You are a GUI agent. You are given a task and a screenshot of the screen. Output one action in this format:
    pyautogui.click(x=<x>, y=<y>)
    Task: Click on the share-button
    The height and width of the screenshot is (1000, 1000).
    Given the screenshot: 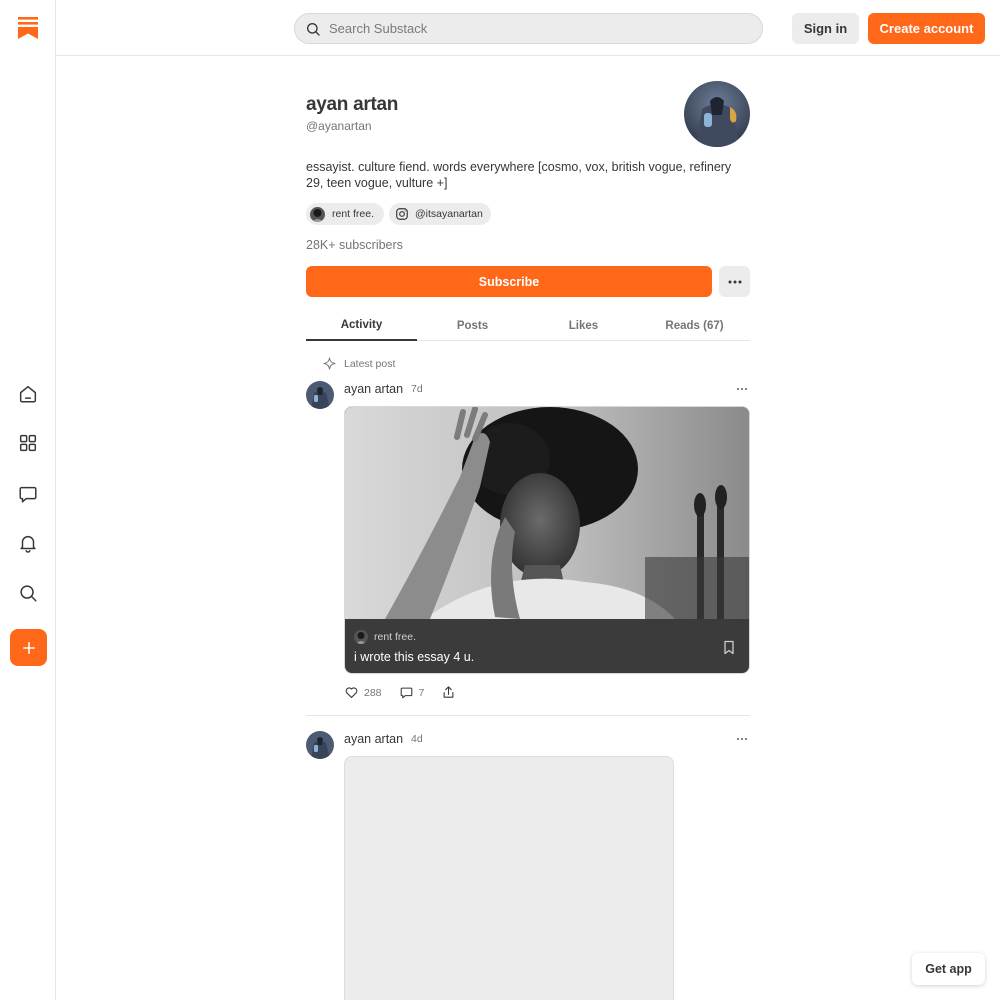 What is the action you would take?
    pyautogui.click(x=451, y=692)
    